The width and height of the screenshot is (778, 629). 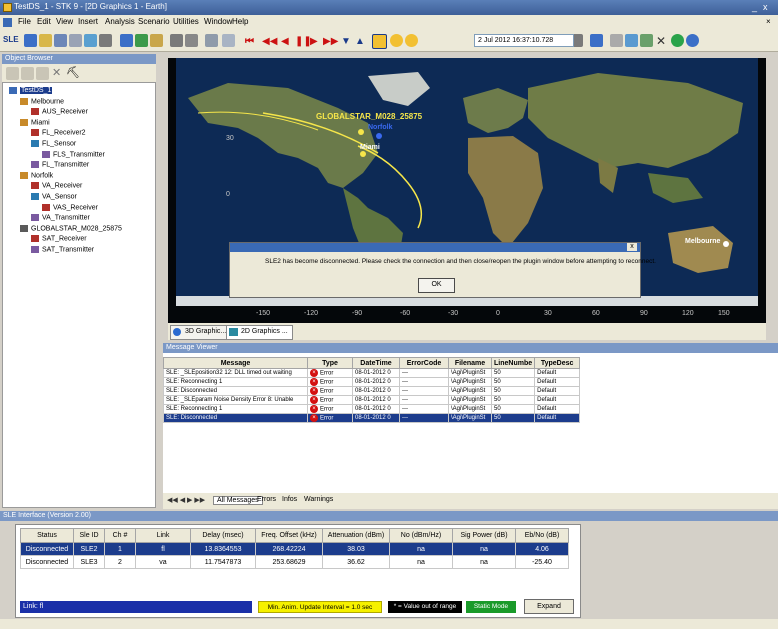 I want to click on col-datetime: DateTime, so click(x=376, y=363).